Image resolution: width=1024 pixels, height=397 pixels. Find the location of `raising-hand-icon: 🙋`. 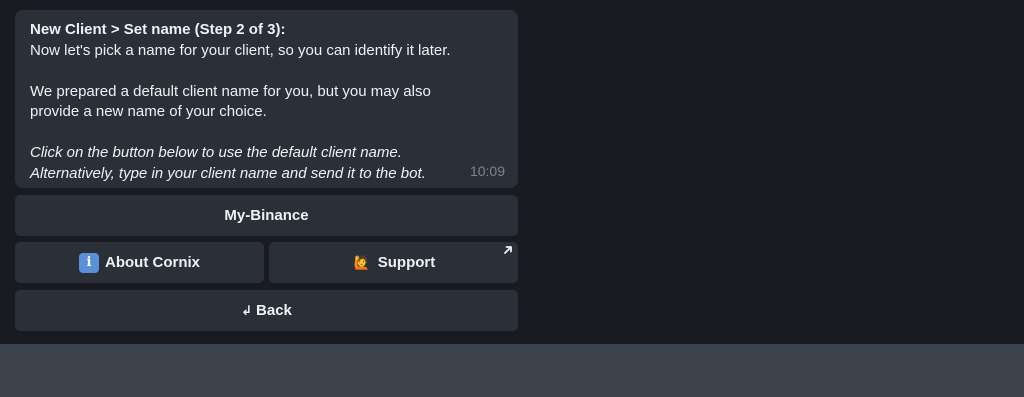

raising-hand-icon: 🙋 is located at coordinates (361, 262).